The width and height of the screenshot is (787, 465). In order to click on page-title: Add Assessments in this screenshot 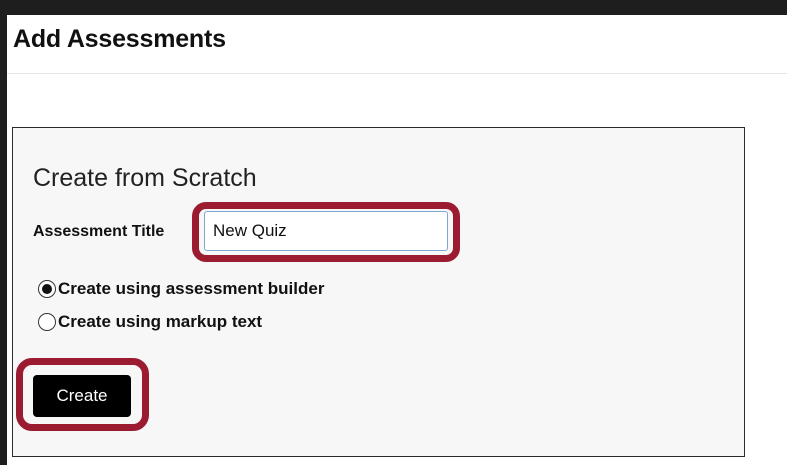, I will do `click(119, 39)`.